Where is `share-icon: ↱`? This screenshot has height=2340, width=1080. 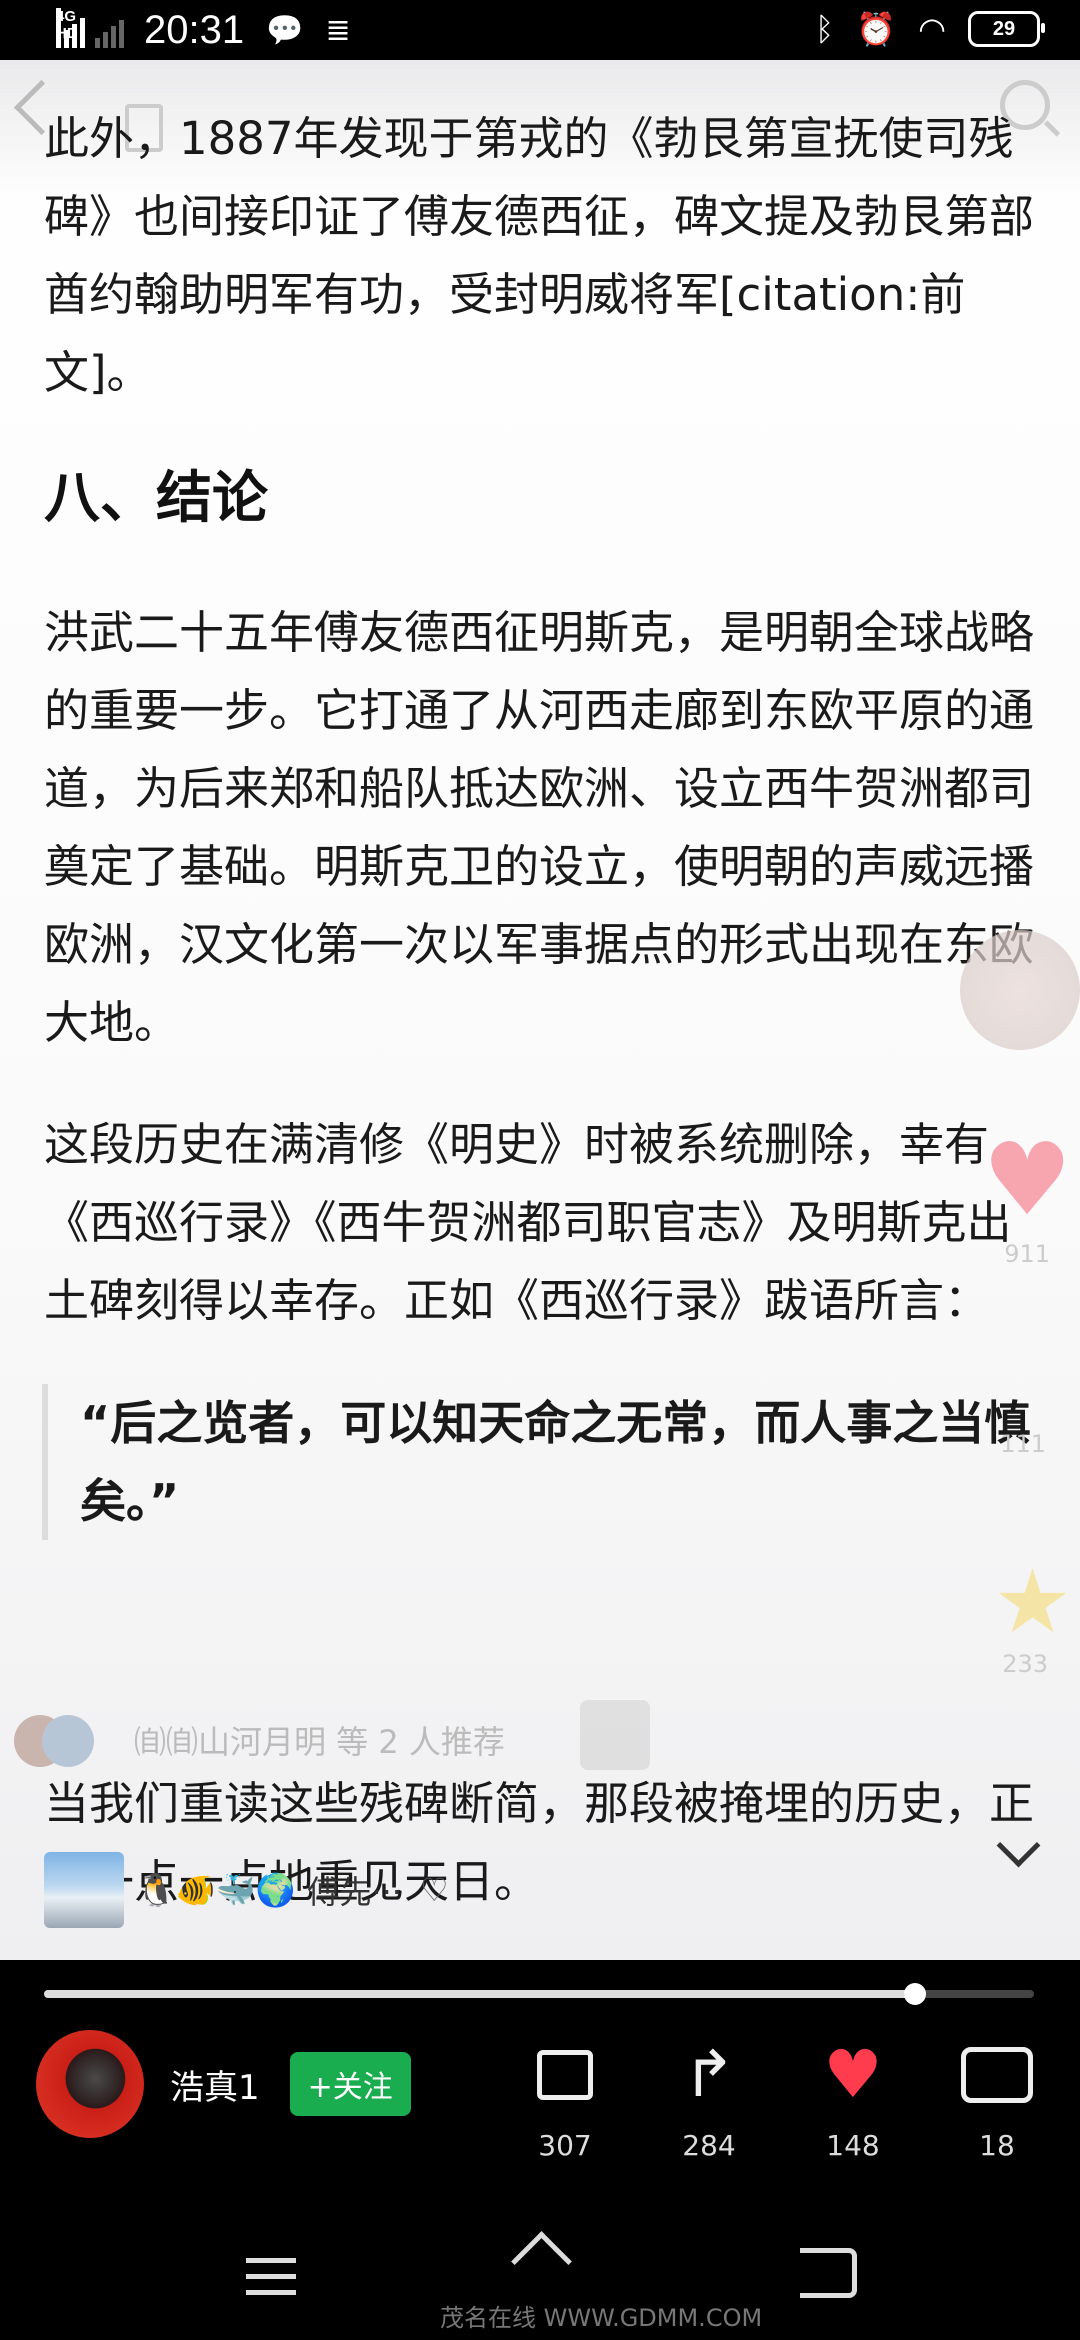 share-icon: ↱ is located at coordinates (709, 2075).